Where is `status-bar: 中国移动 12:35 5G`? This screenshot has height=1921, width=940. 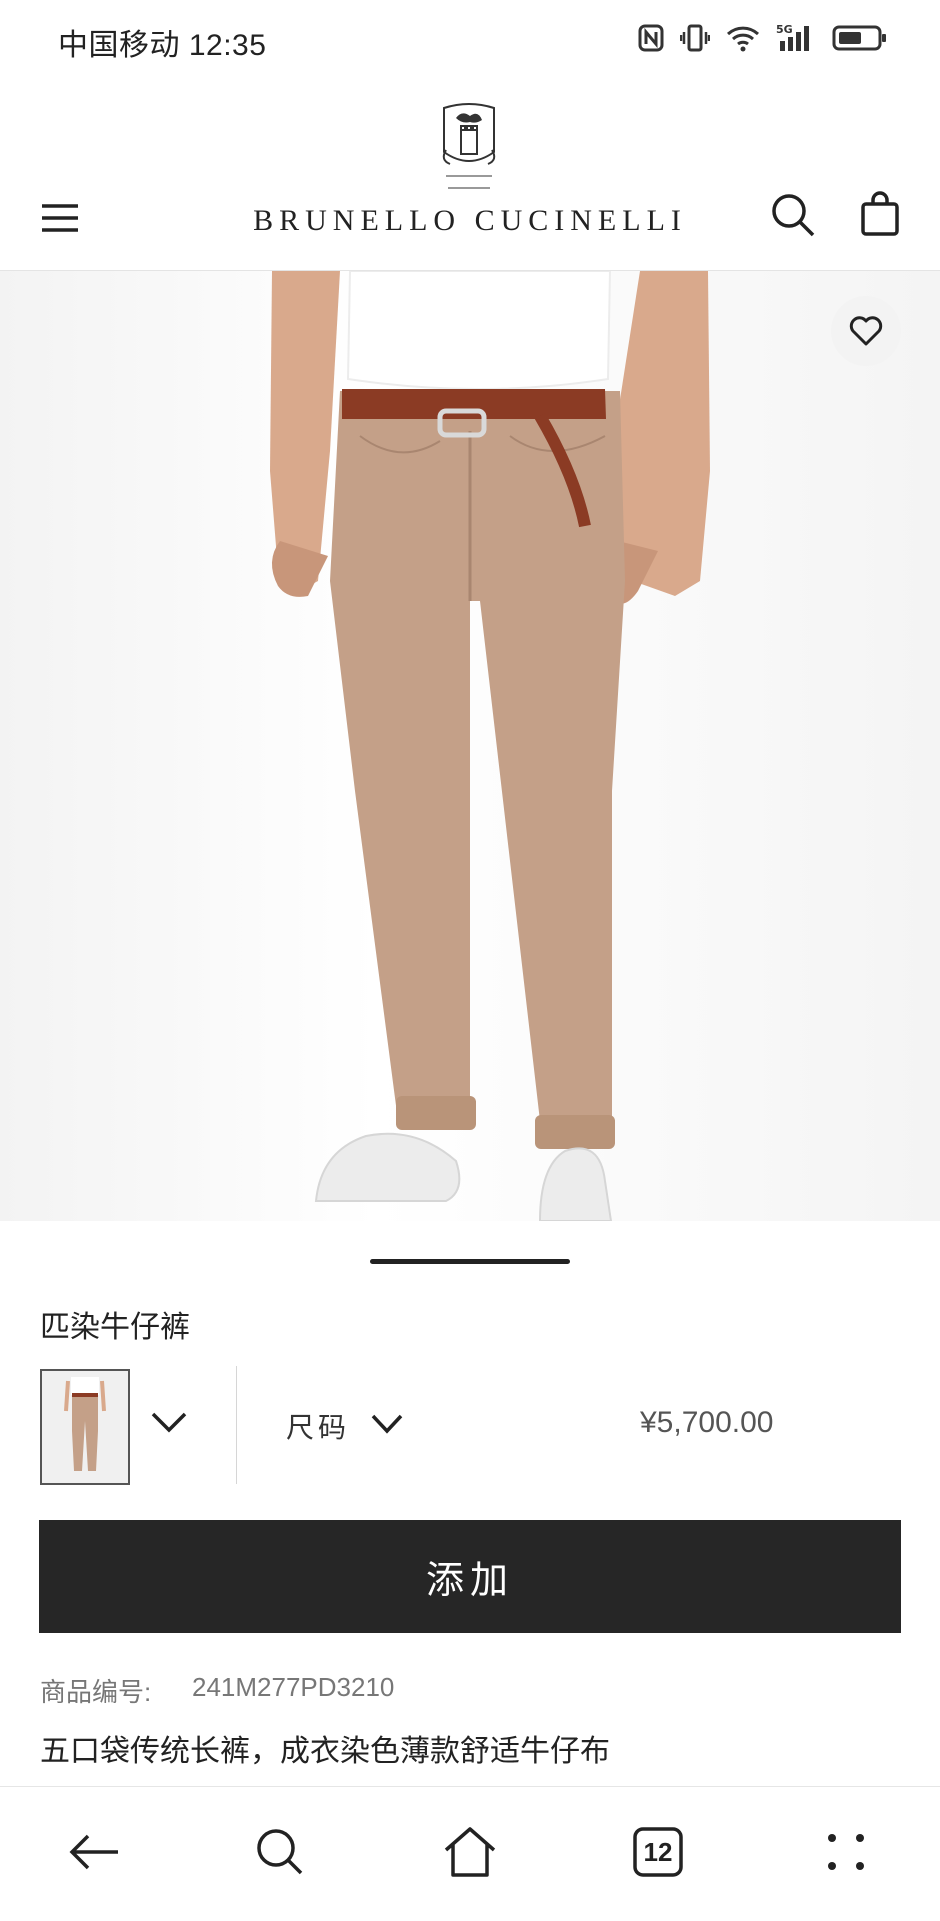 status-bar: 中国移动 12:35 5G is located at coordinates (470, 40).